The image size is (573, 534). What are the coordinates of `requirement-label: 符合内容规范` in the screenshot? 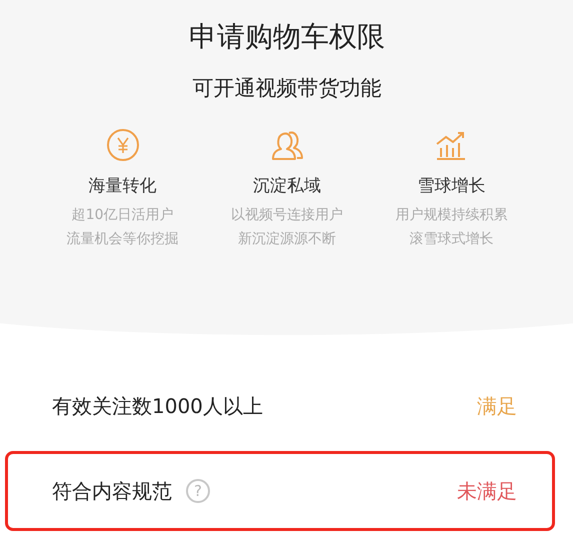 It's located at (112, 491).